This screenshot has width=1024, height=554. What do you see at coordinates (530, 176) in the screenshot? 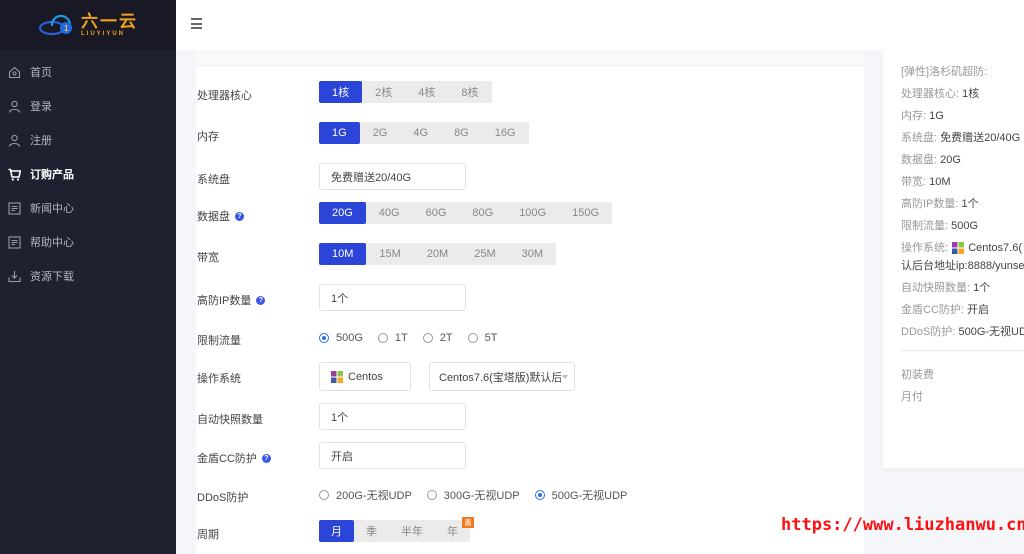
I see `system-disk-row: 系统盘 免费赠送20/40G` at bounding box center [530, 176].